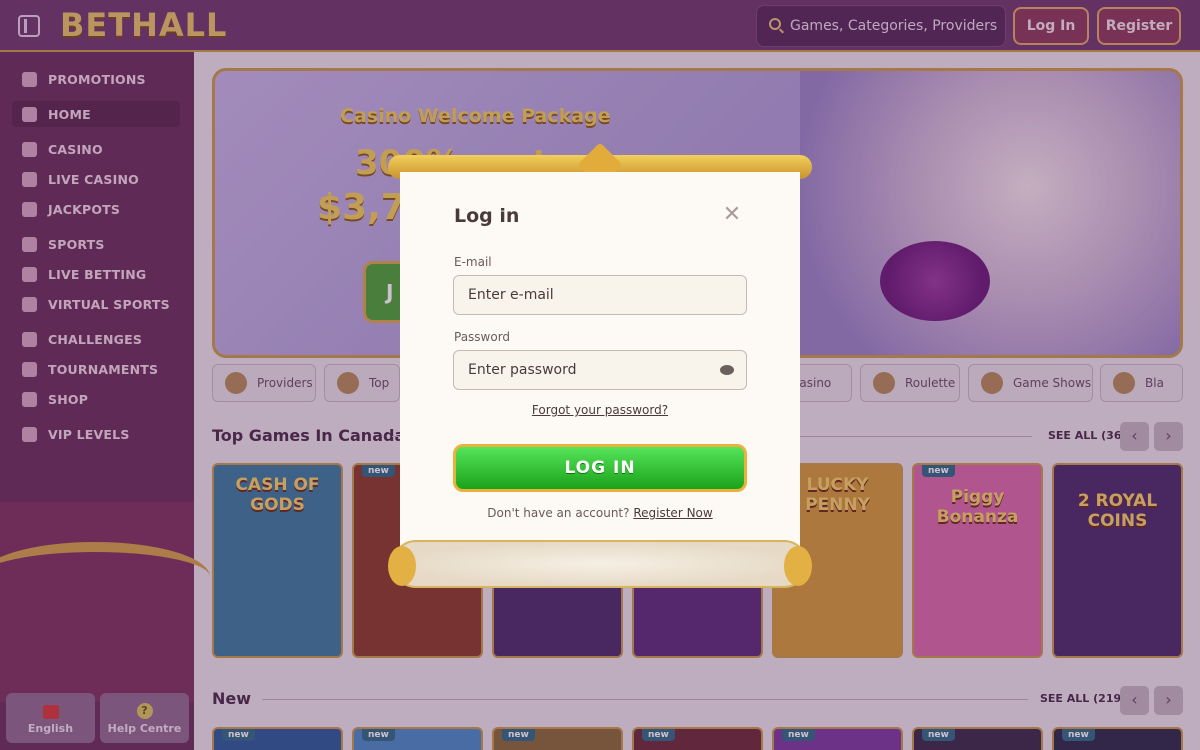 The image size is (1200, 750). Describe the element at coordinates (487, 216) in the screenshot. I see `modal-title: Log in` at that location.